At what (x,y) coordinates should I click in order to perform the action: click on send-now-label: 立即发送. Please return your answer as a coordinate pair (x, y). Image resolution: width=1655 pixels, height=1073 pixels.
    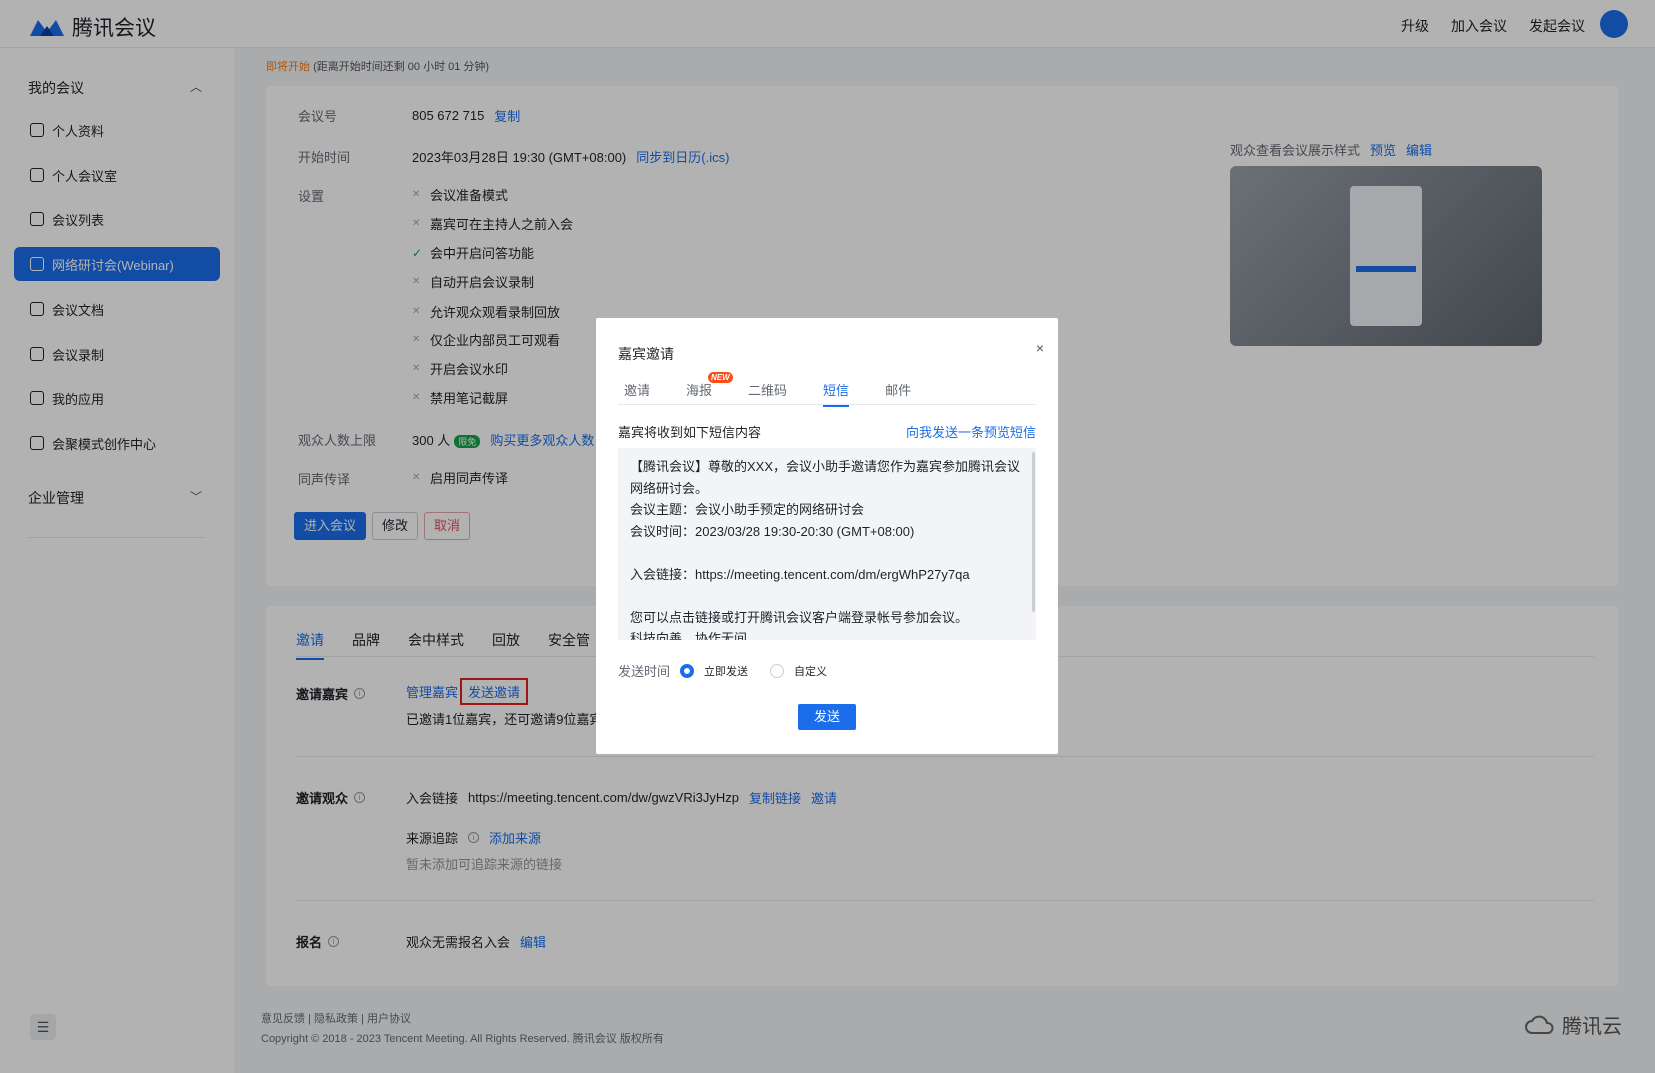
    Looking at the image, I should click on (726, 671).